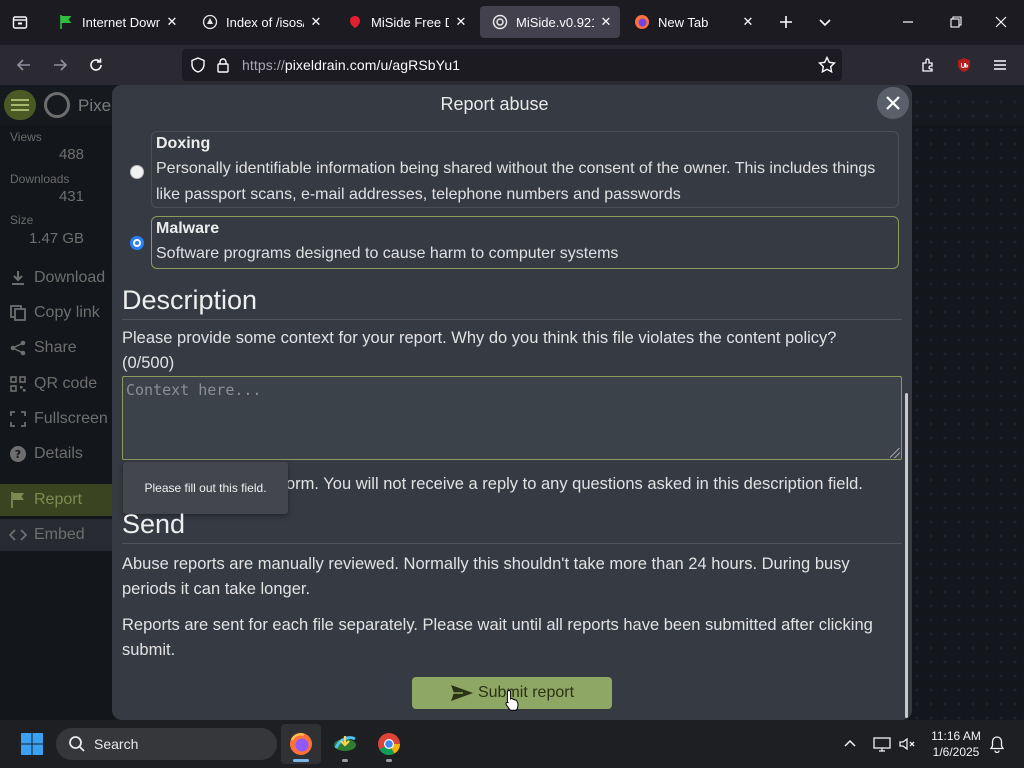 The height and width of the screenshot is (768, 1024). I want to click on sidebar-item-copy-link: Copy link, so click(56, 313).